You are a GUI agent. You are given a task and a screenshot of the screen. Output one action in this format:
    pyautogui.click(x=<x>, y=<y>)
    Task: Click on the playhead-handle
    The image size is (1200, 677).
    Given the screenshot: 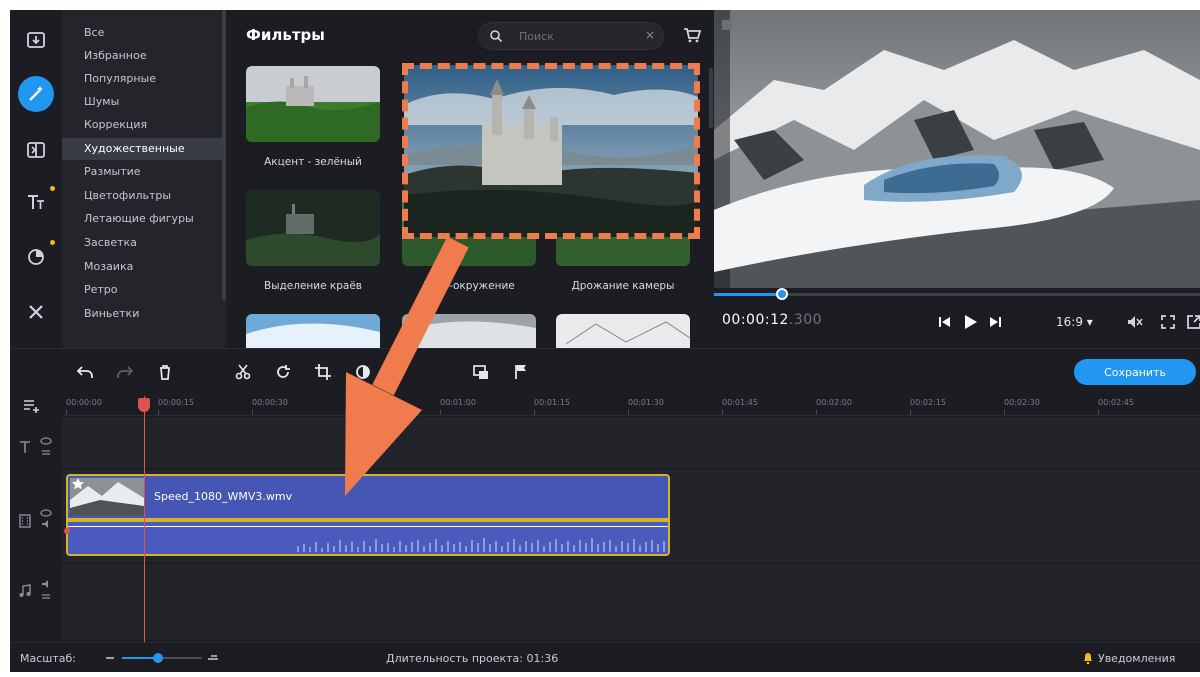 What is the action you would take?
    pyautogui.click(x=144, y=405)
    